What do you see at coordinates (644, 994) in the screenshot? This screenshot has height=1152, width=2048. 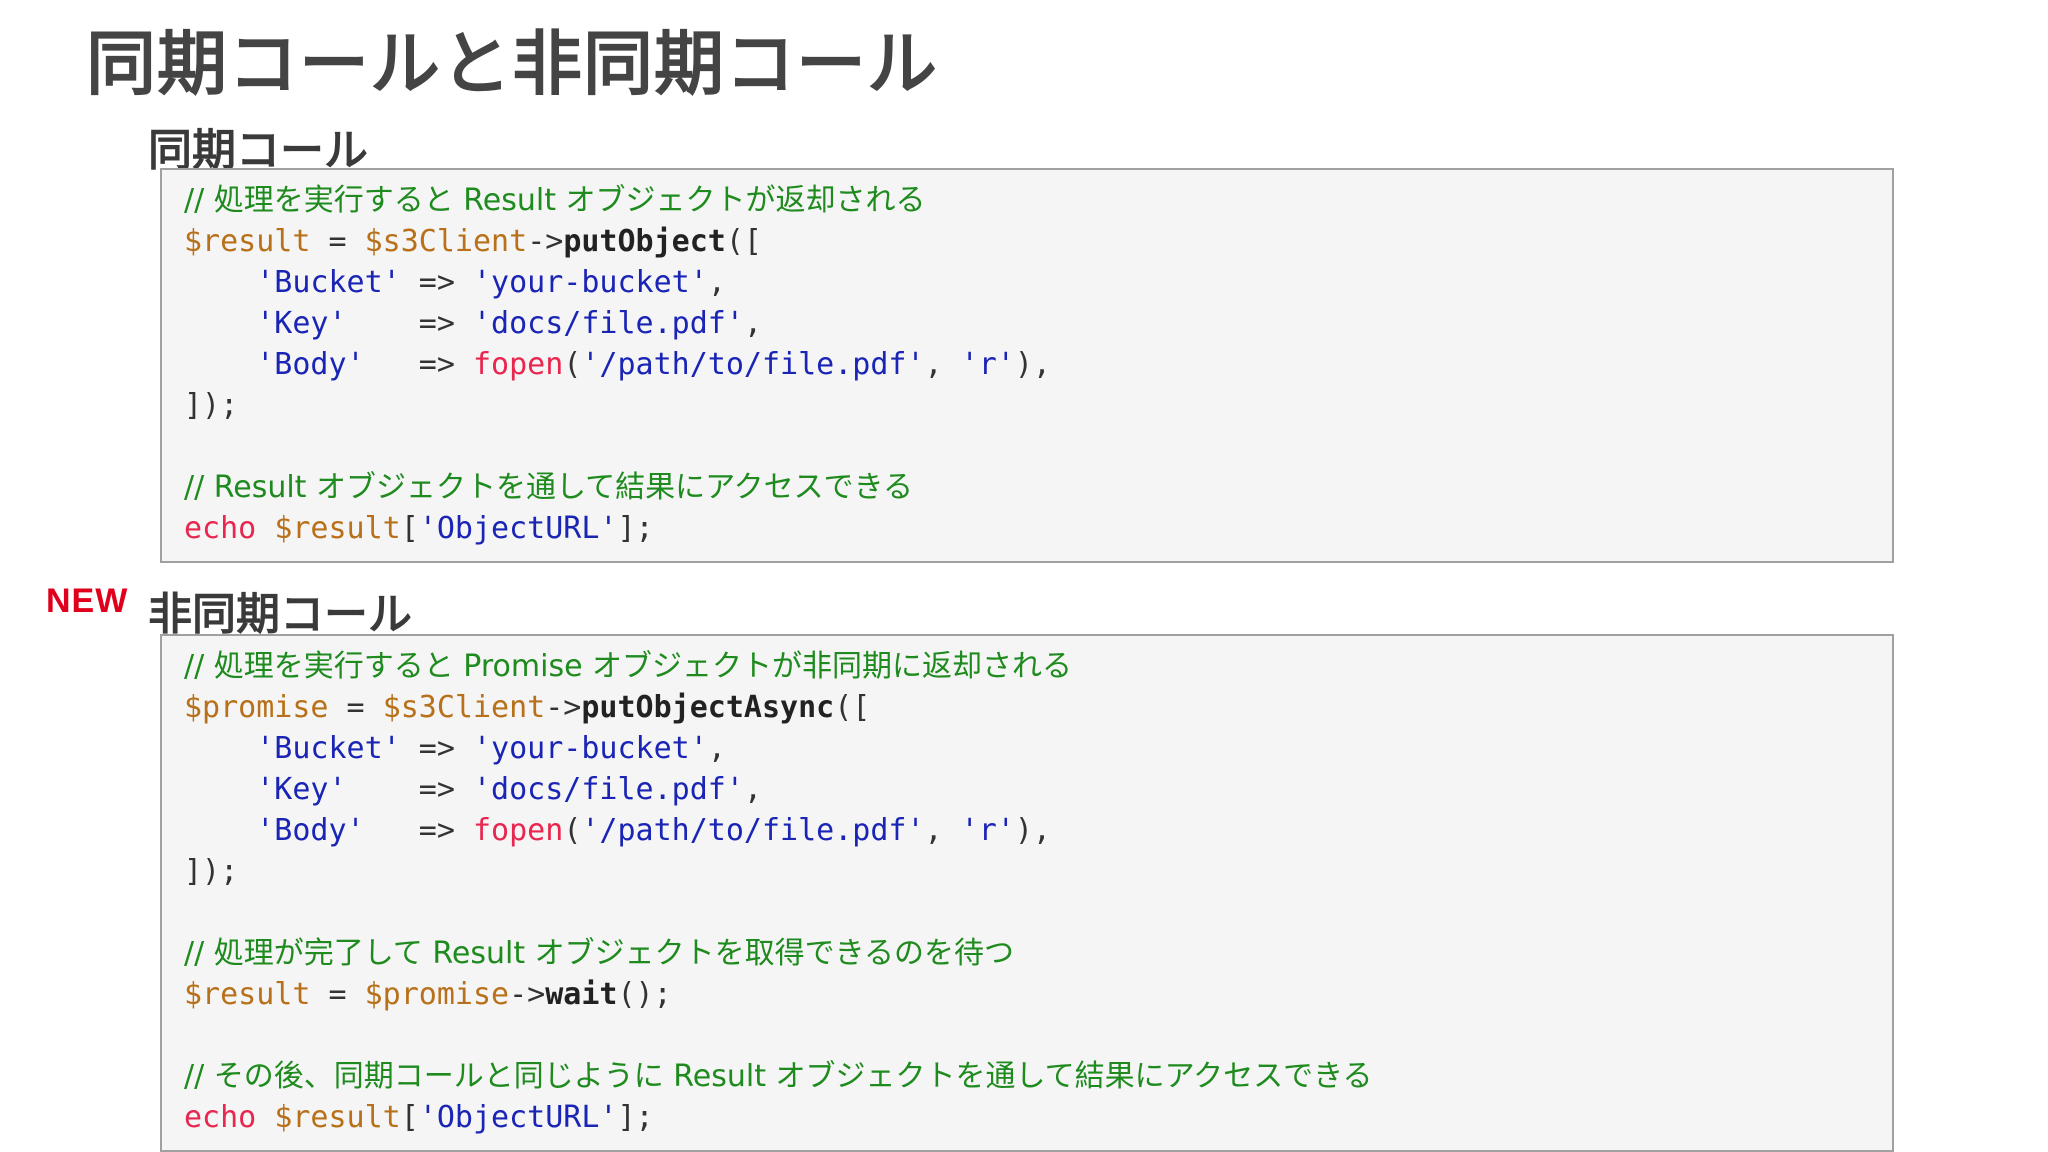 I see `code-token: ();` at bounding box center [644, 994].